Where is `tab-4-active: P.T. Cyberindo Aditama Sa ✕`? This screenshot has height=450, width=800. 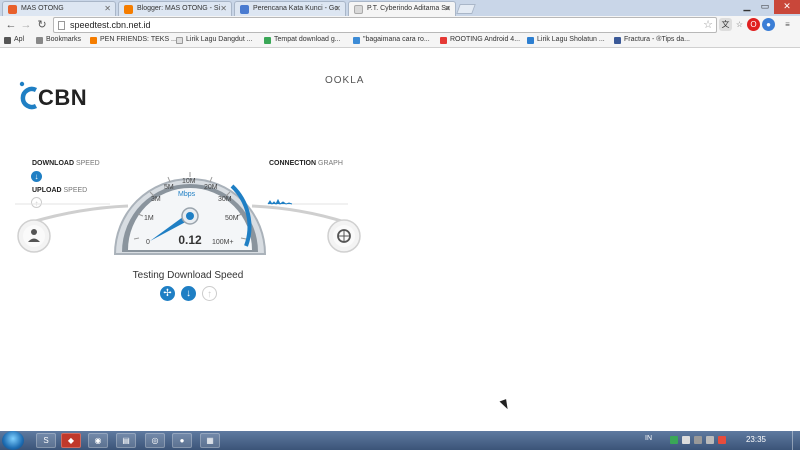
tab-4-active: P.T. Cyberindo Aditama Sa ✕ is located at coordinates (402, 9).